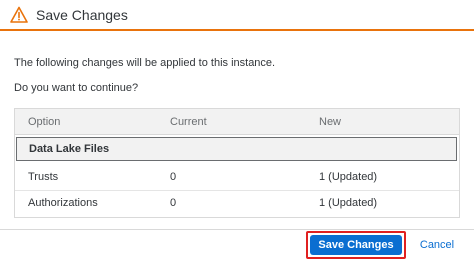 The height and width of the screenshot is (261, 474). Describe the element at coordinates (43, 177) in the screenshot. I see `row-option: Trusts` at that location.